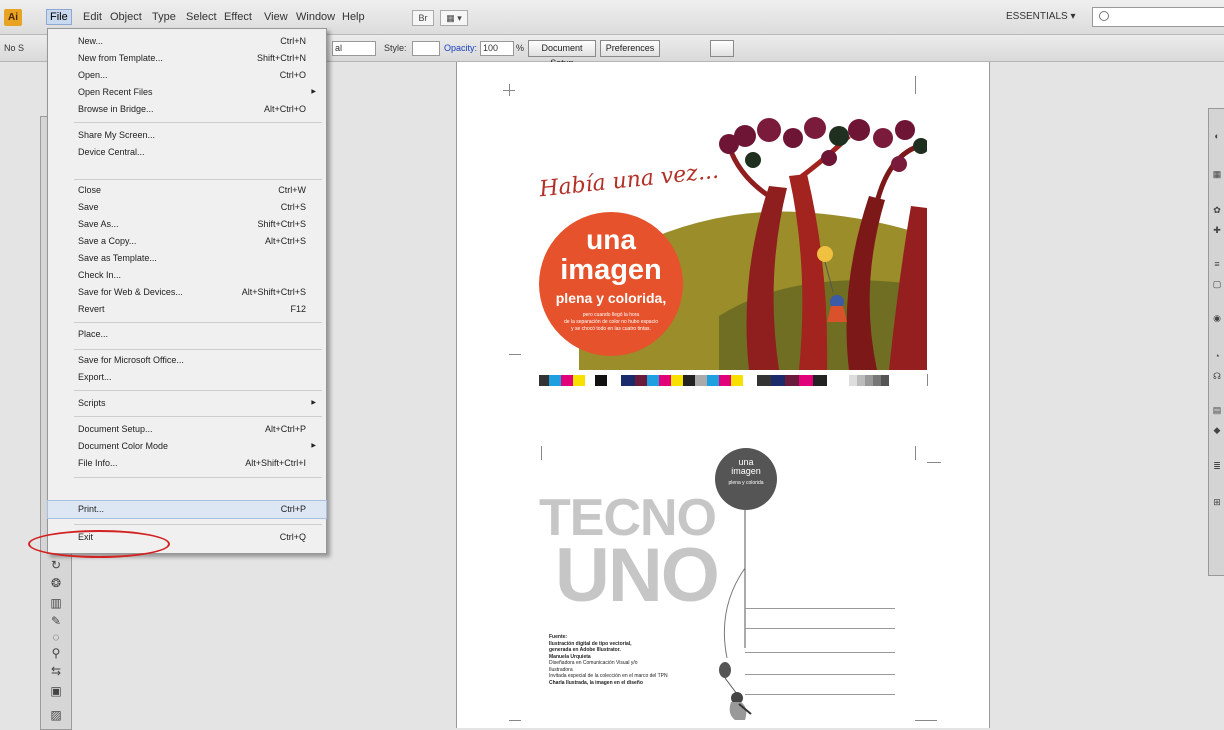  I want to click on menu-item-revert: Revert F12, so click(187, 309).